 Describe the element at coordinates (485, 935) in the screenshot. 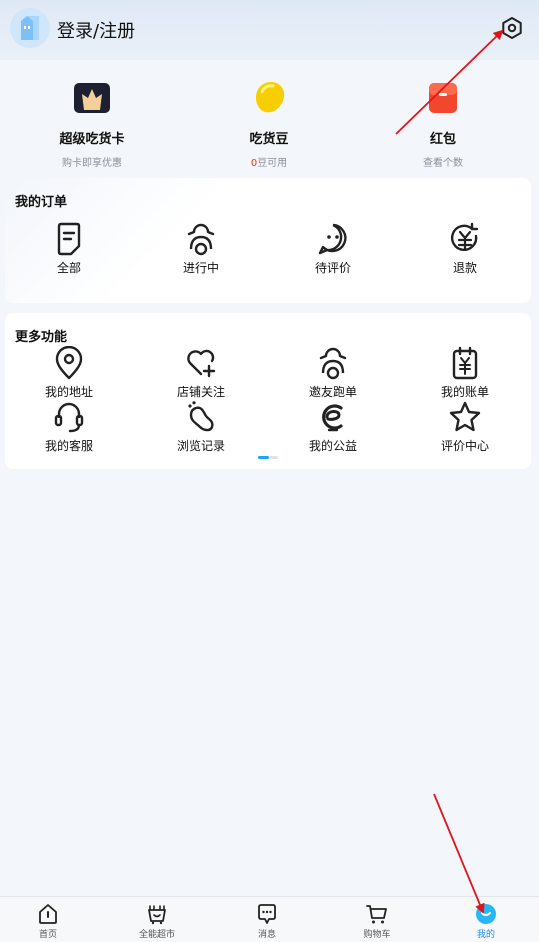

I see `tab-label: 我的` at that location.